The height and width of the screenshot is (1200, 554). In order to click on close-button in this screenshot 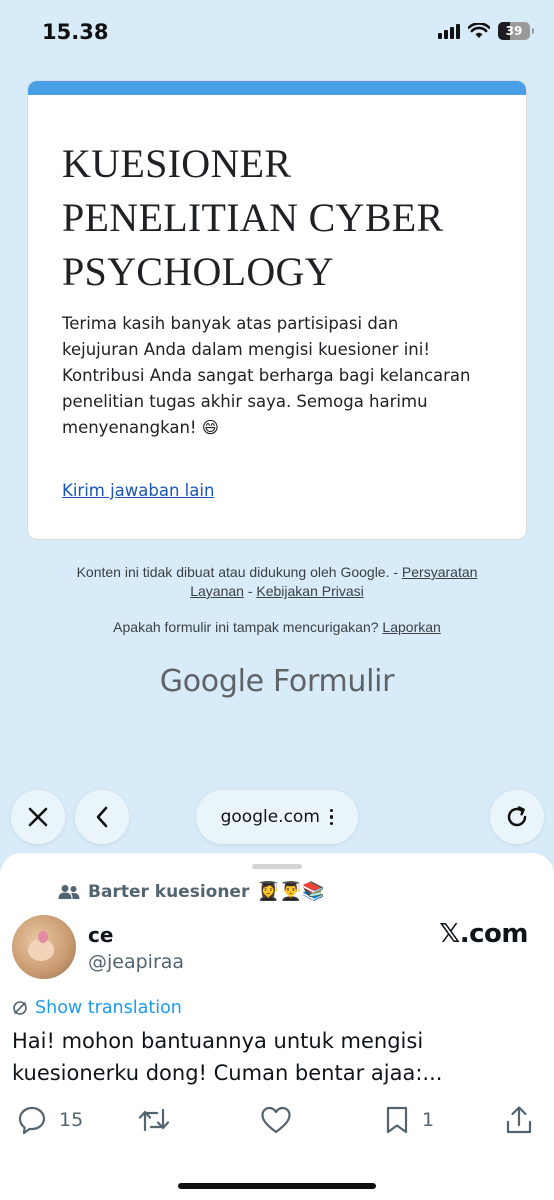, I will do `click(38, 817)`.